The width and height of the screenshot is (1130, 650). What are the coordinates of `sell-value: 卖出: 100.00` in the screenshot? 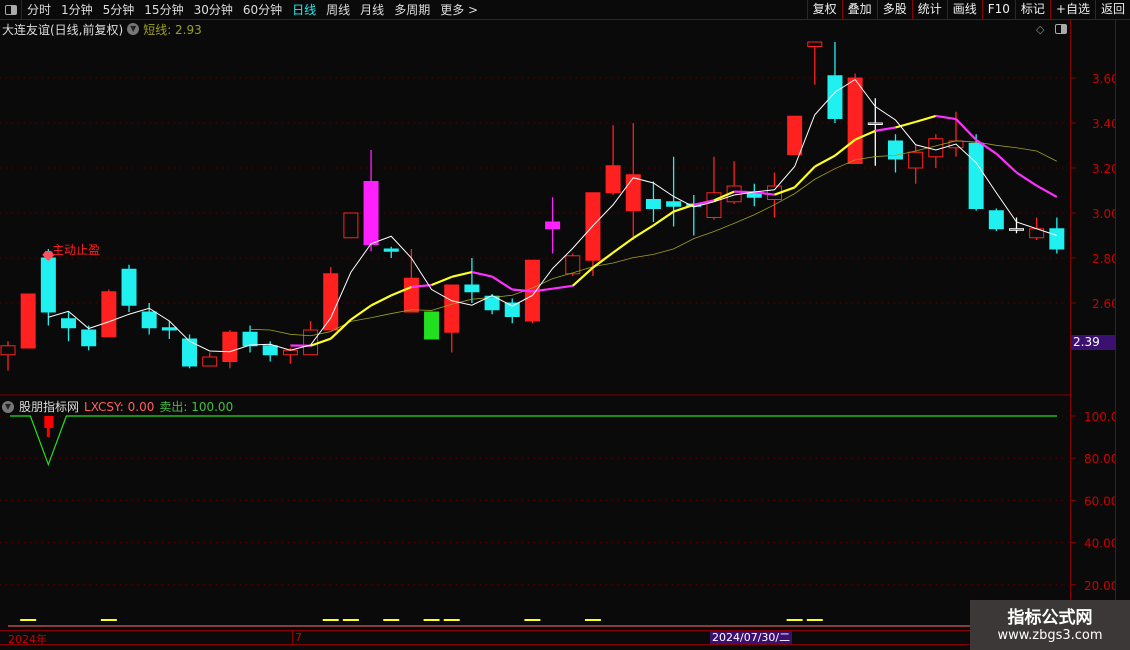 It's located at (196, 407).